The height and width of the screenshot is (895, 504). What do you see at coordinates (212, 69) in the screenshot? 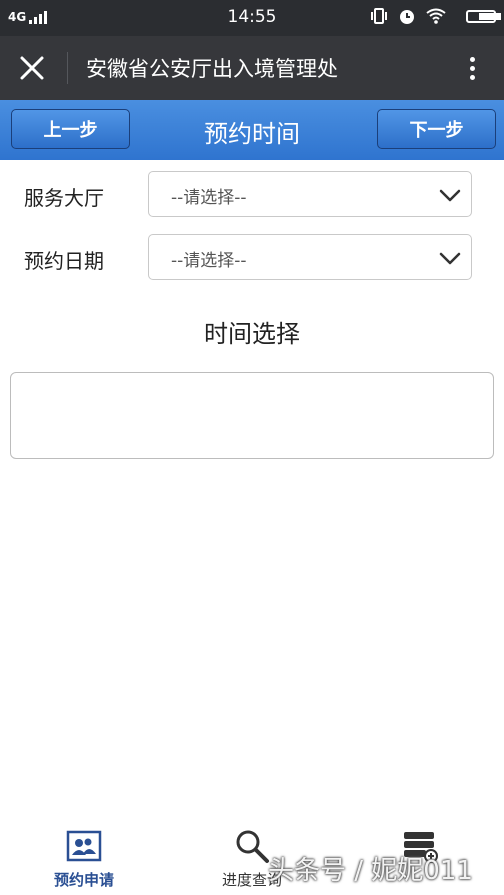
I see `page-title: 安徽省公安厅出入境管理处` at bounding box center [212, 69].